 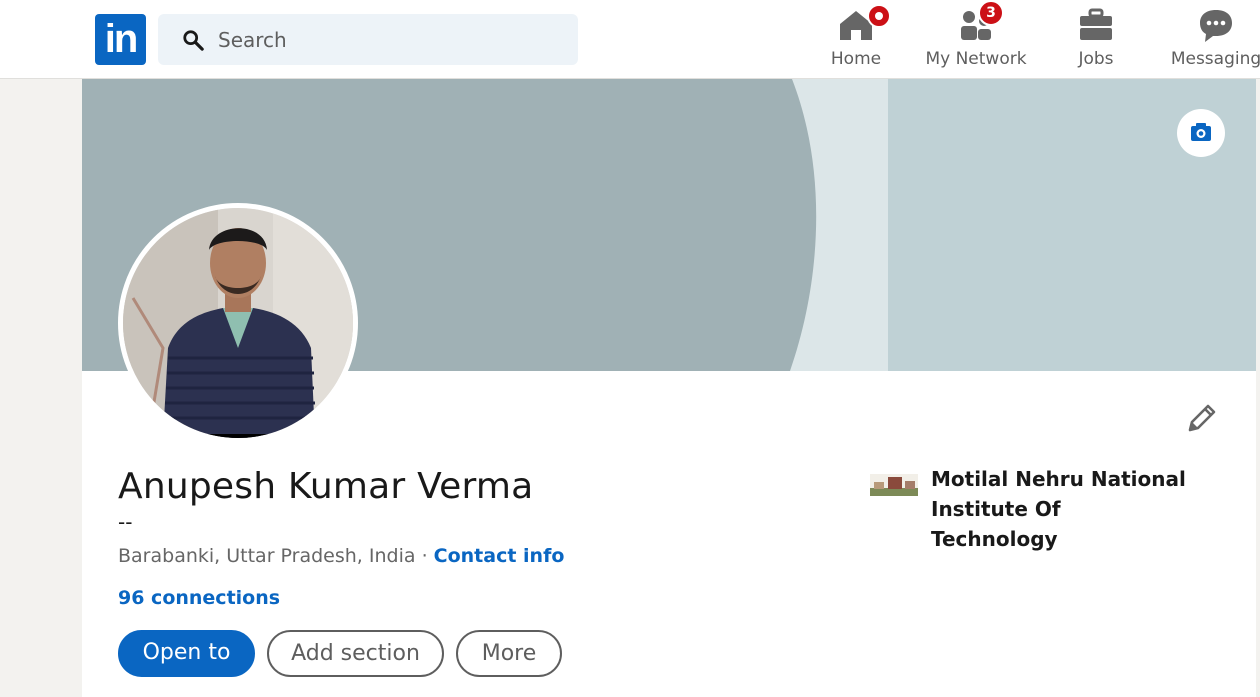 What do you see at coordinates (499, 556) in the screenshot?
I see `contact-info-link: Contact info` at bounding box center [499, 556].